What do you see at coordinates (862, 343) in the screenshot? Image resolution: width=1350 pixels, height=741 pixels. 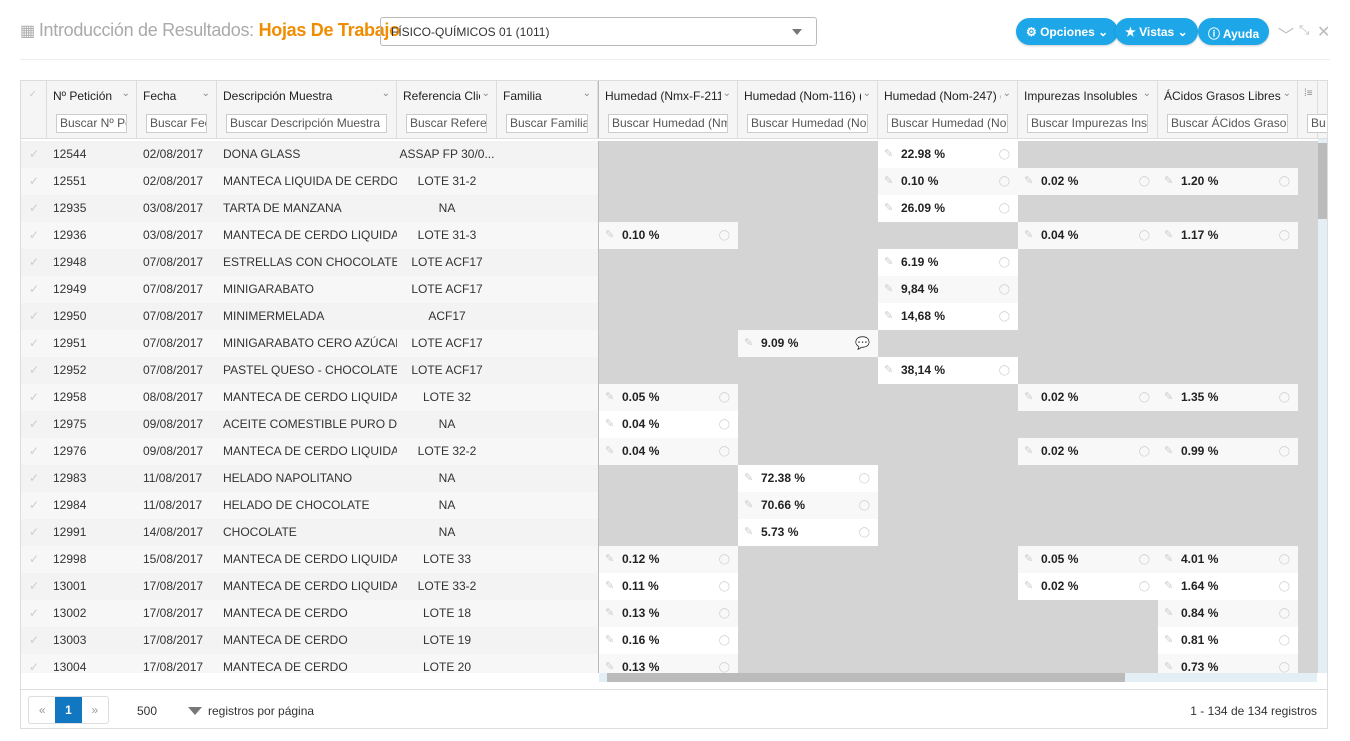 I see `comment-icon: 💬` at bounding box center [862, 343].